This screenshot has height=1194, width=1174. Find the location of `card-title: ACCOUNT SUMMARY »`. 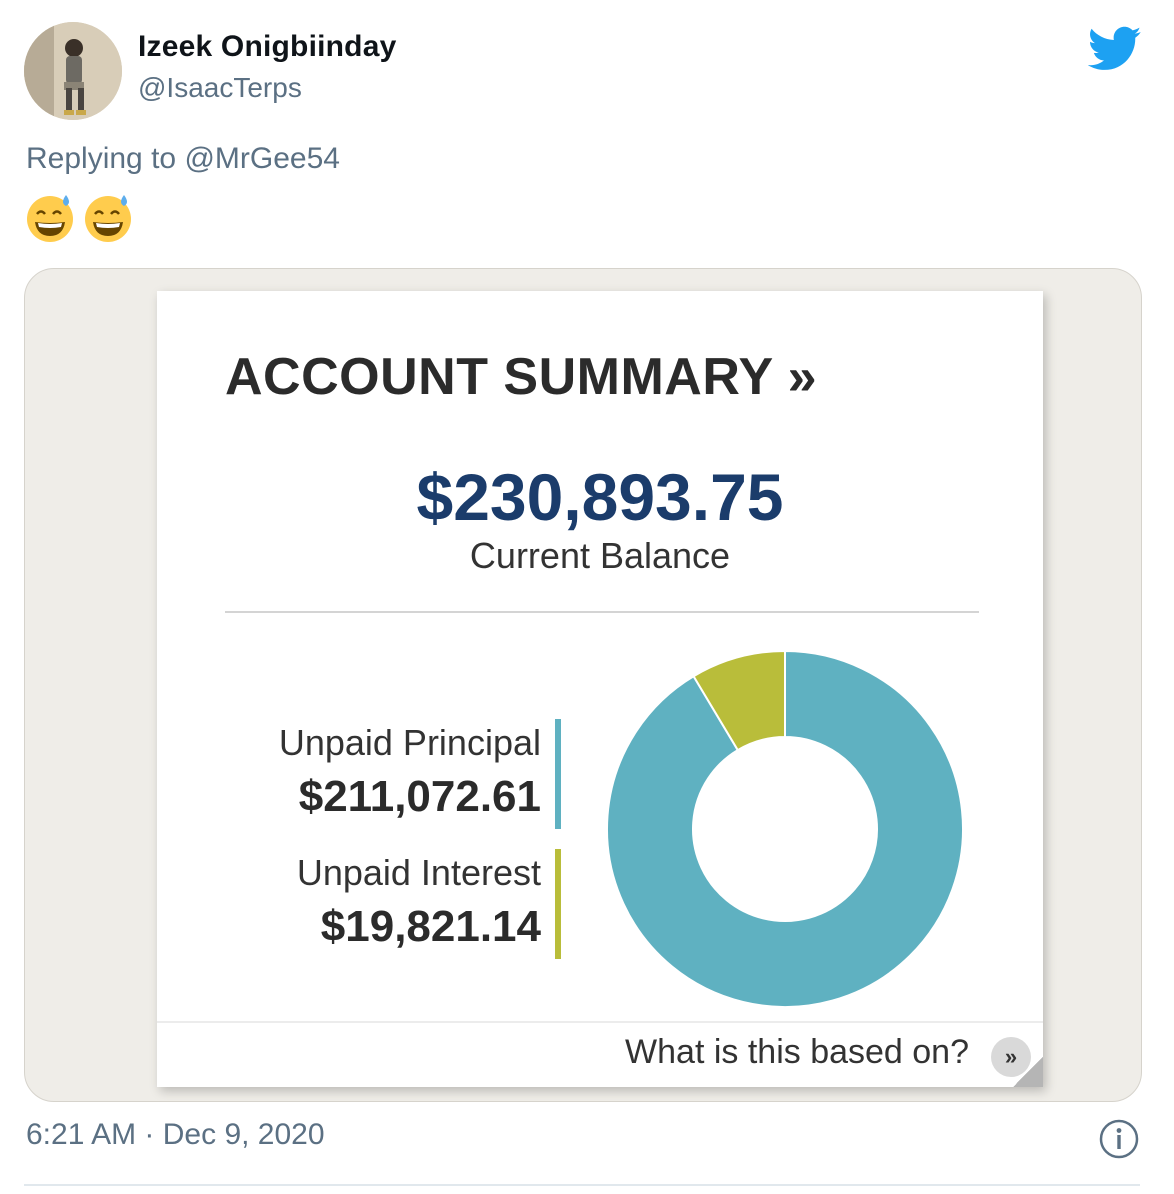

card-title: ACCOUNT SUMMARY » is located at coordinates (521, 377).